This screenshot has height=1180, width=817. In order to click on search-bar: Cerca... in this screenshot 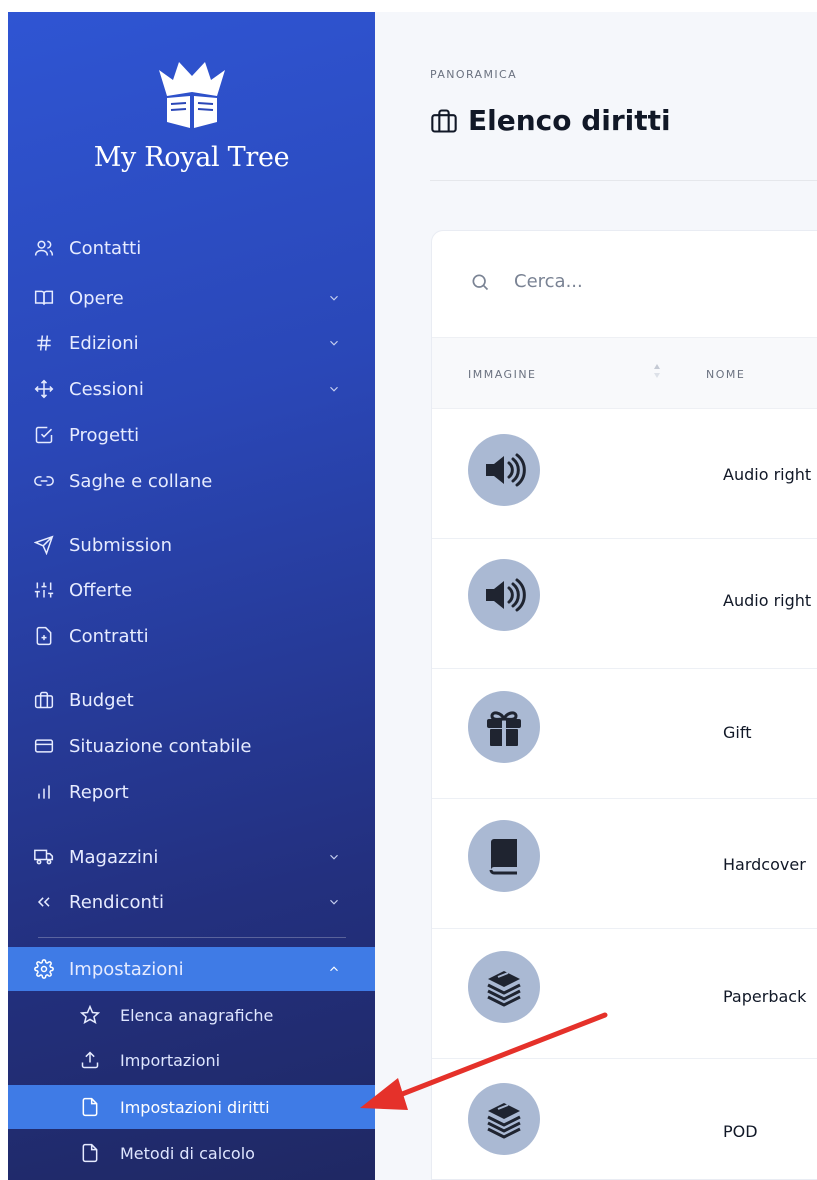, I will do `click(526, 281)`.